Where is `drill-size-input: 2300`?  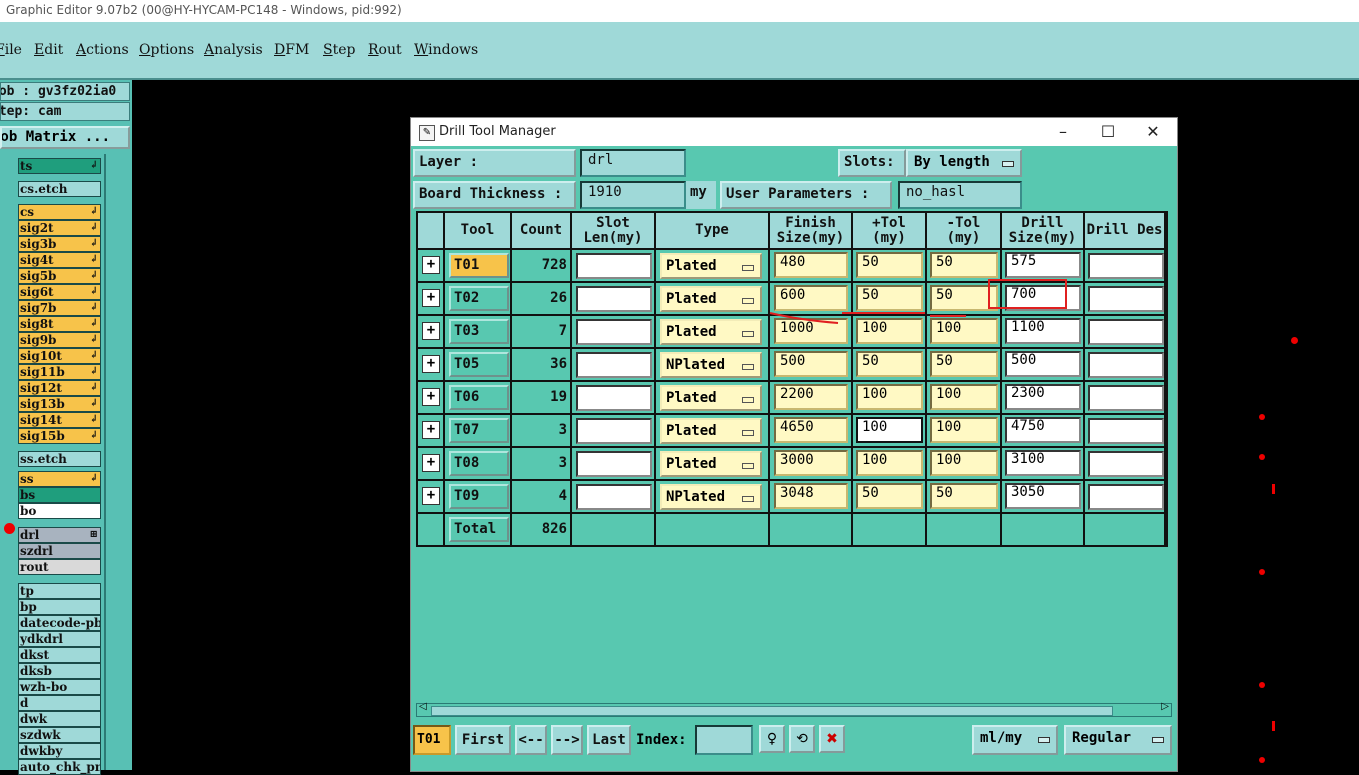
drill-size-input: 2300 is located at coordinates (1043, 397).